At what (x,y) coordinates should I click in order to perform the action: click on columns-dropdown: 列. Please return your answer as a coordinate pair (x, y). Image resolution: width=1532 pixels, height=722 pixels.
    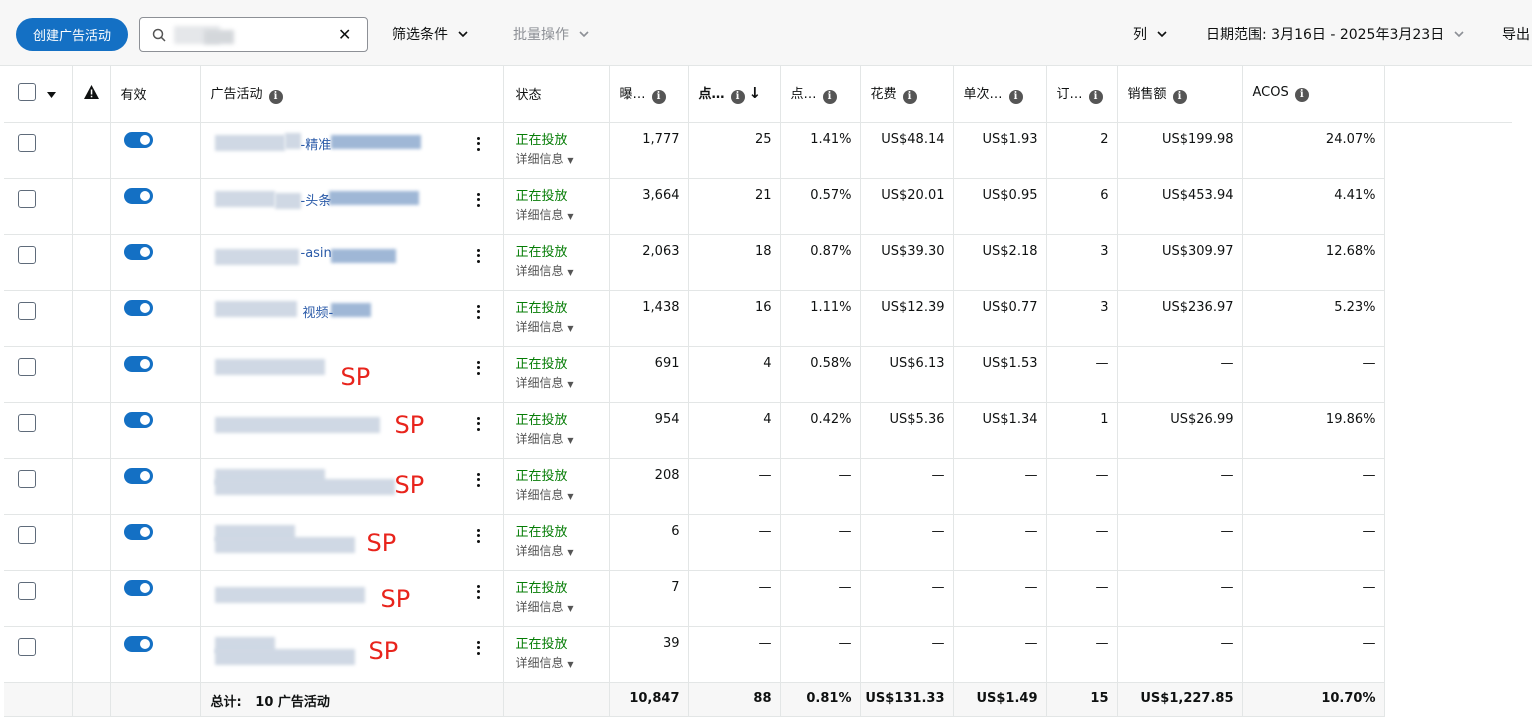
    Looking at the image, I should click on (1150, 34).